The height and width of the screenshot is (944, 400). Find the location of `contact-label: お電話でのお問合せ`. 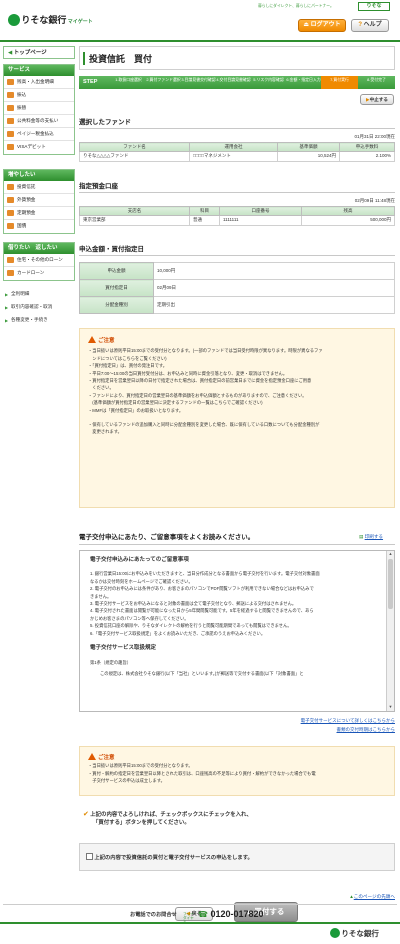

contact-label: お電話でのお問合せ is located at coordinates (153, 915).